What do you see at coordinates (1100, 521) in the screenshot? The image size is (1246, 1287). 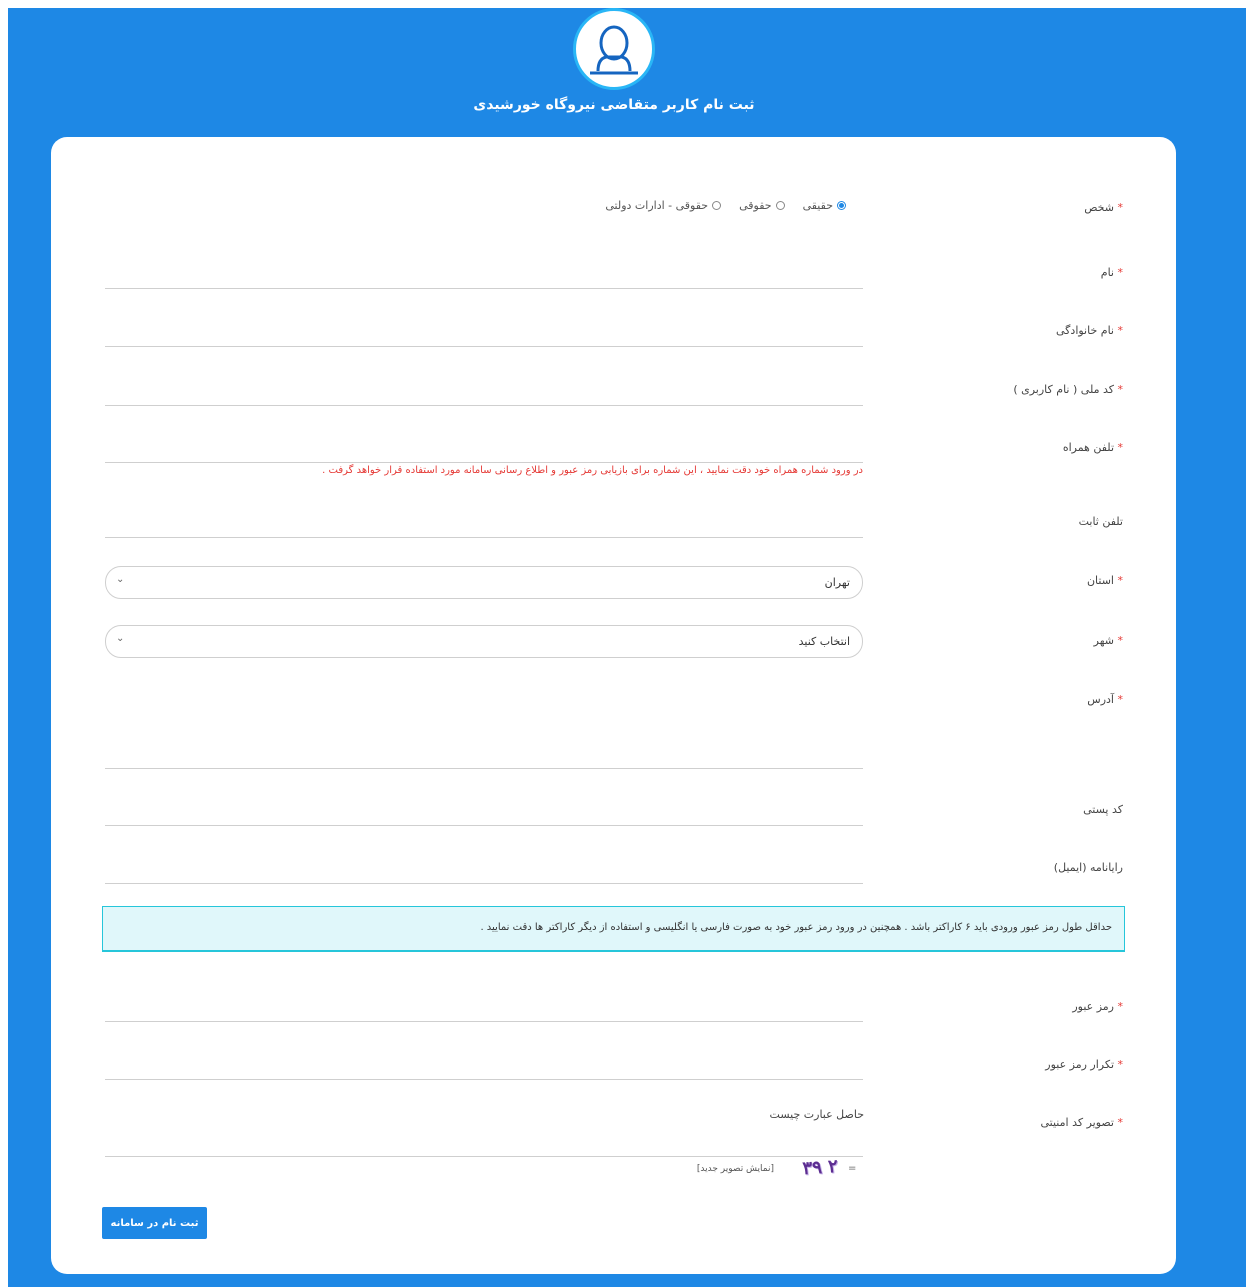 I see `phone-label: تلفن ثابت` at bounding box center [1100, 521].